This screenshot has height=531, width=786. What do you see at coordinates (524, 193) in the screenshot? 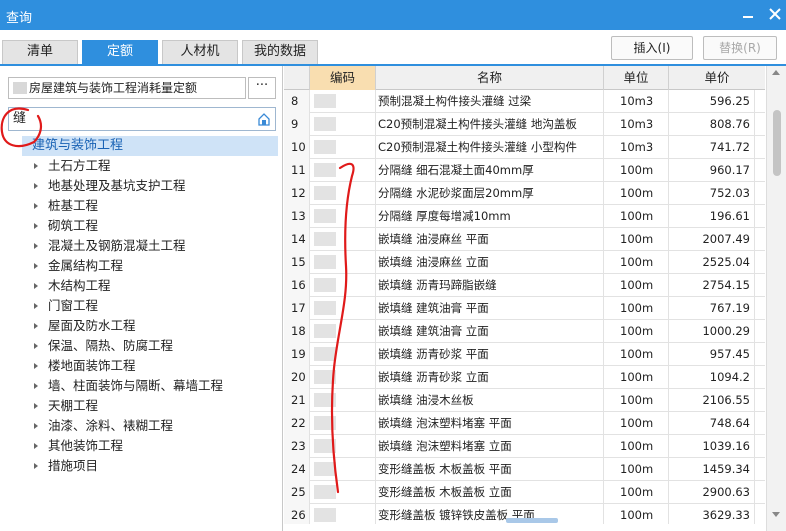
I see `table-row: 12 分隔缝 水泥砂浆面层20mm厚 100m 752.03` at bounding box center [524, 193].